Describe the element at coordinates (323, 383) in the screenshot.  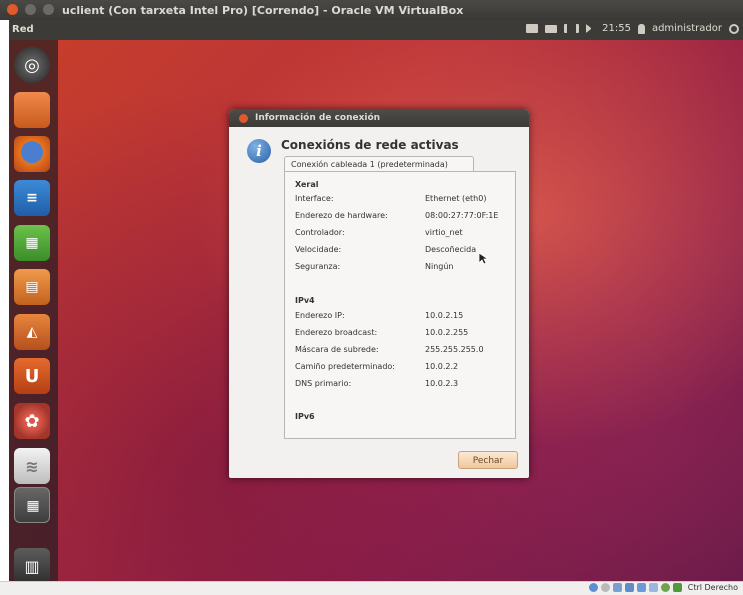
I see `primary-dns-label: DNS primario:` at that location.